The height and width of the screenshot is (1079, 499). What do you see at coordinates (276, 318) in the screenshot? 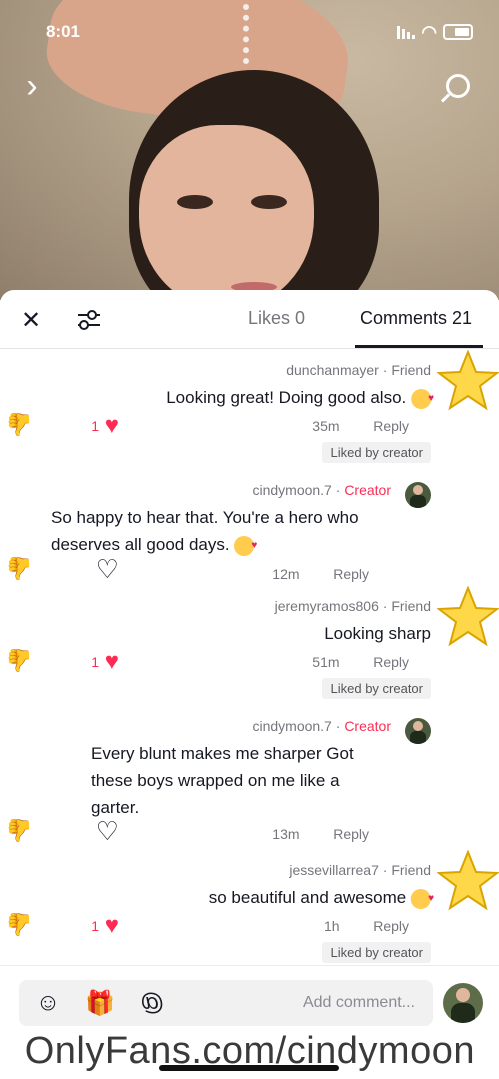
I see `tab-likes: Likes 0` at bounding box center [276, 318].